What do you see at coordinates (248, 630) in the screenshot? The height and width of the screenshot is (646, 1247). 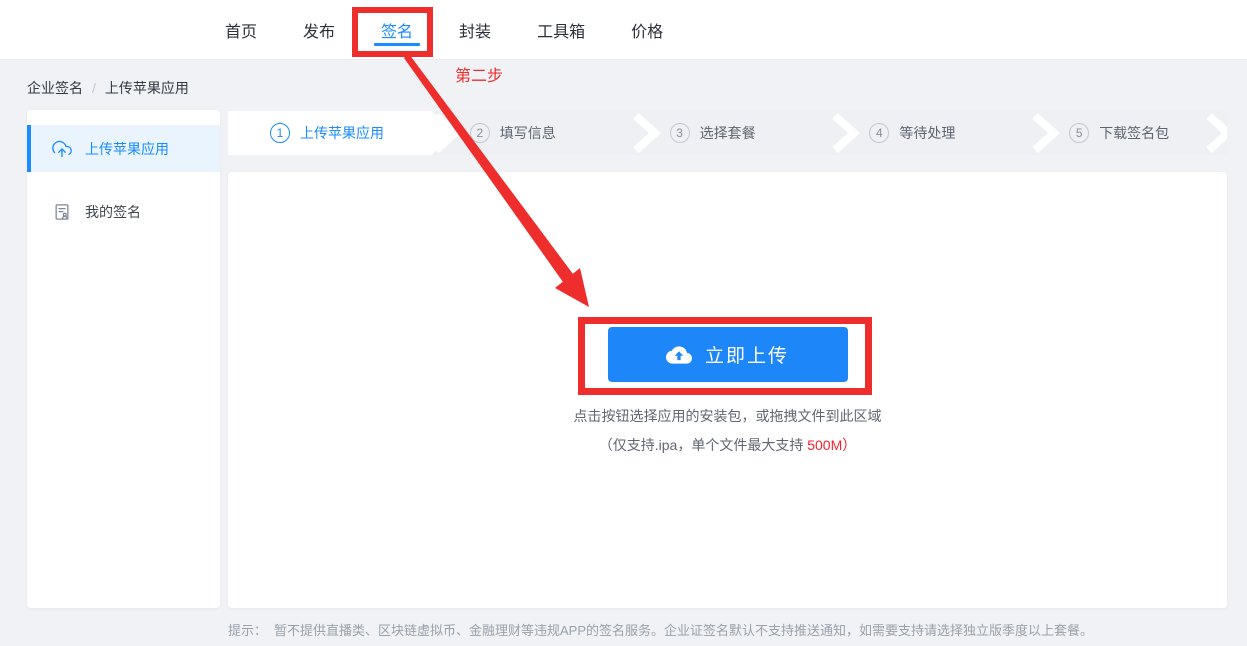 I see `tip-label: 提示：` at bounding box center [248, 630].